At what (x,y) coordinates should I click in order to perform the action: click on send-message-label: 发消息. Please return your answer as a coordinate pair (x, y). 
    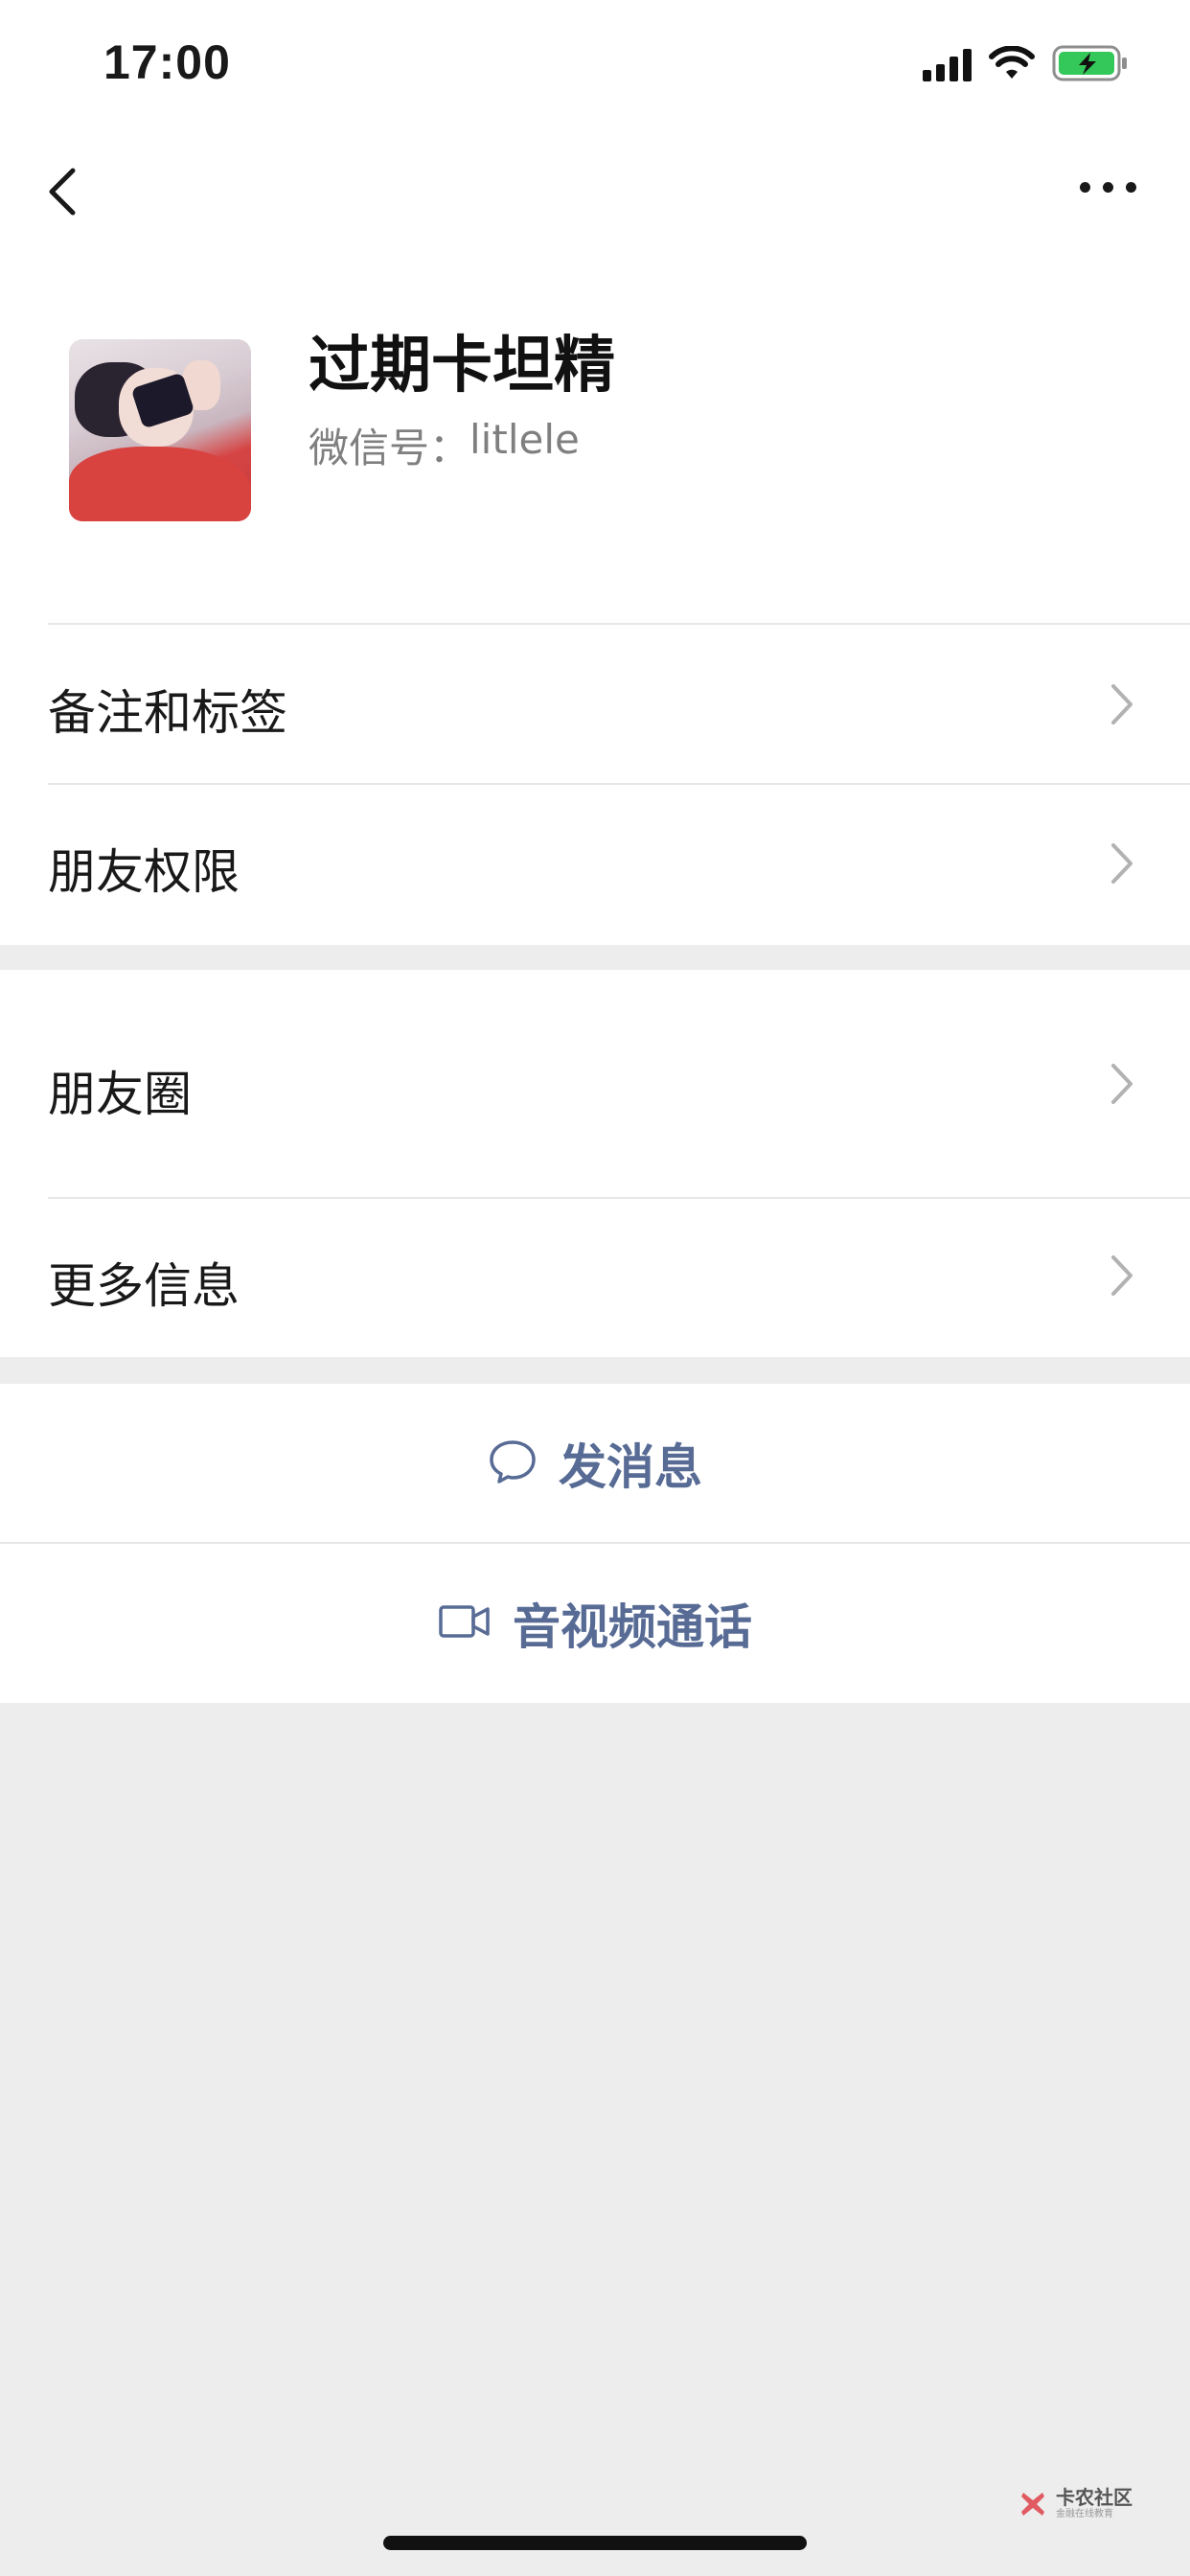
    Looking at the image, I should click on (631, 1467).